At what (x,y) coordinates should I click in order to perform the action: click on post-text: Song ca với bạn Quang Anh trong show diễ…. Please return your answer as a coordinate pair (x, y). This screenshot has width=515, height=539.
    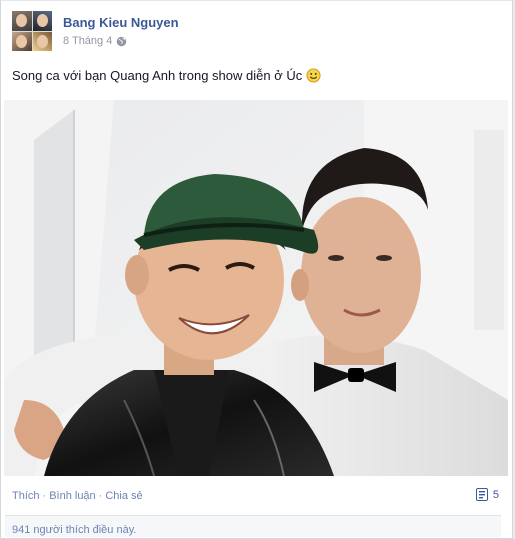
    Looking at the image, I should click on (166, 75).